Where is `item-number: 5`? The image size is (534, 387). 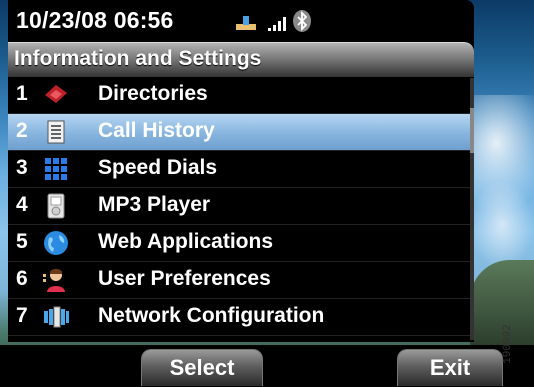
item-number: 5 is located at coordinates (22, 241).